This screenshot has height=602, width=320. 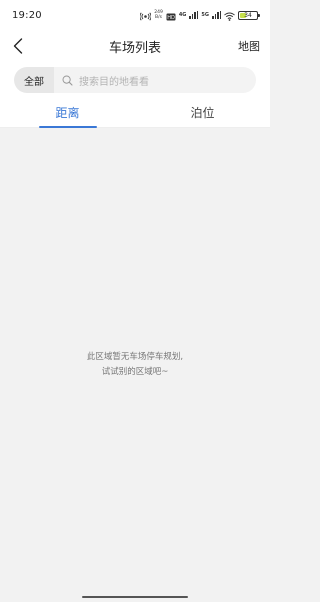 I want to click on battery-icon: 34, so click(x=249, y=15).